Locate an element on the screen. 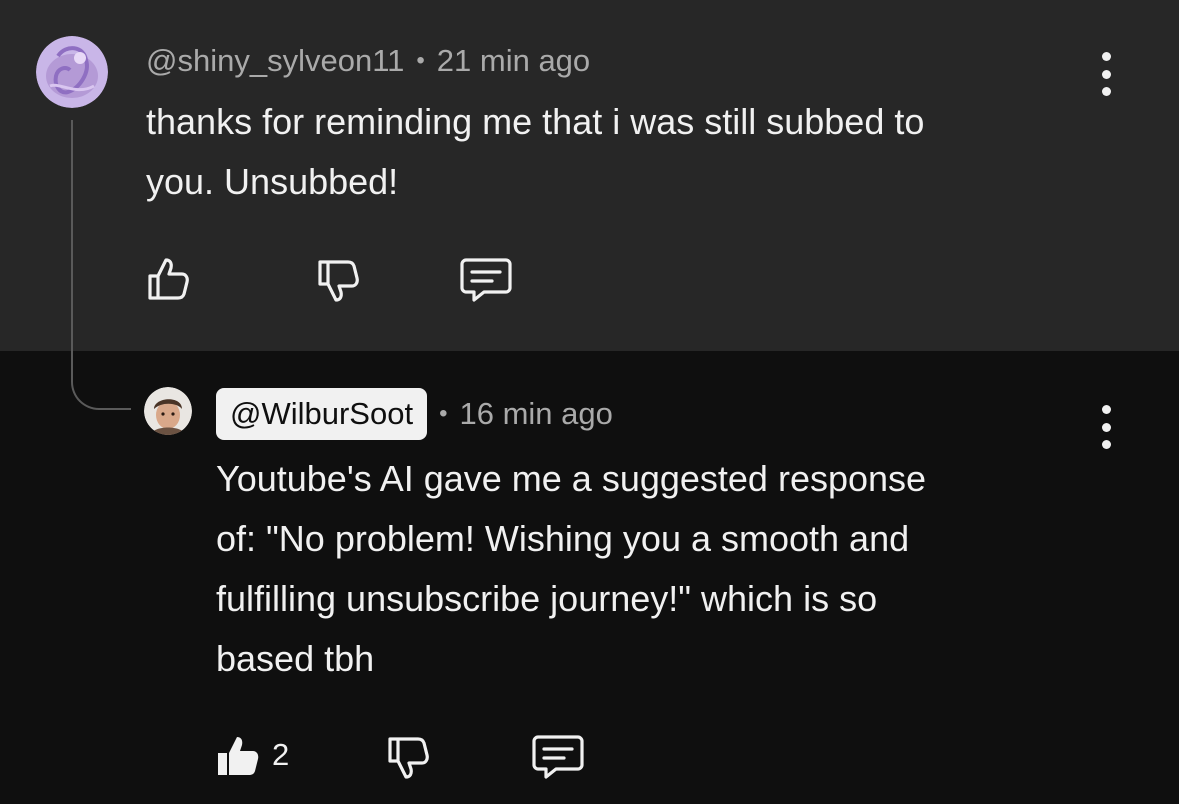 This screenshot has height=804, width=1179. commenter-avatar is located at coordinates (72, 72).